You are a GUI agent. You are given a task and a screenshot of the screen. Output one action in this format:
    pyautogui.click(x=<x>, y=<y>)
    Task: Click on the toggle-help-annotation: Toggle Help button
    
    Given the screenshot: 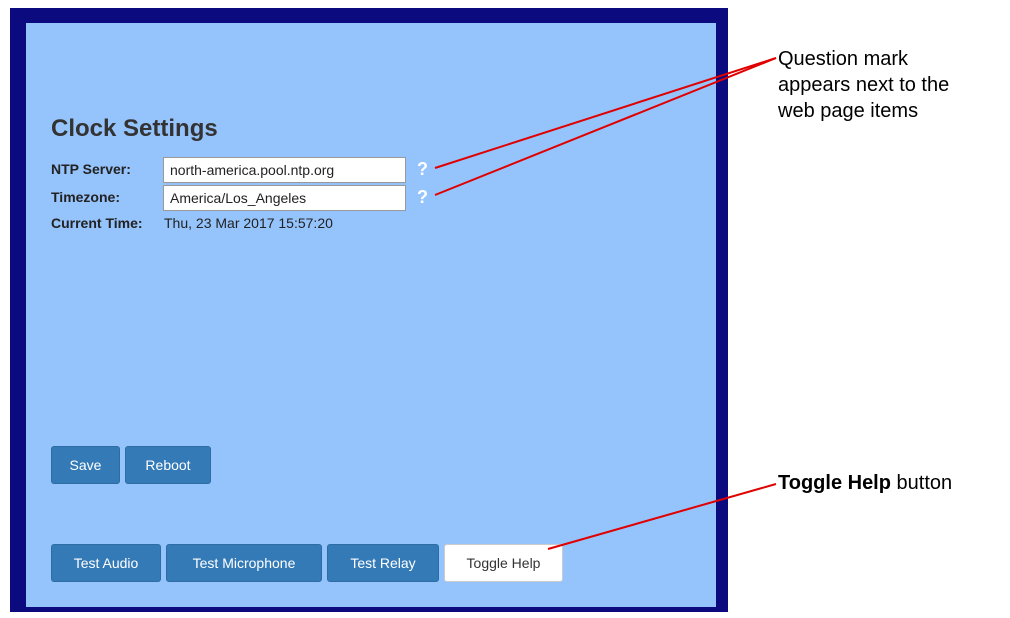 What is the action you would take?
    pyautogui.click(x=865, y=483)
    